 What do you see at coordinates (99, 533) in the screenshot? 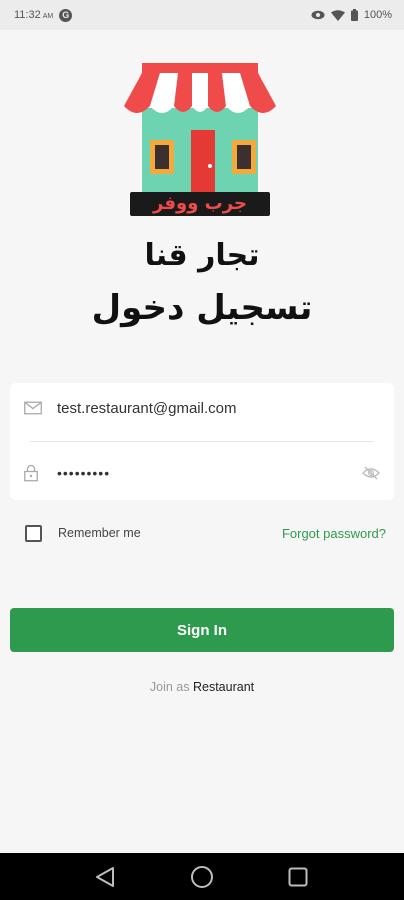
I see `remember-label: Remember me` at bounding box center [99, 533].